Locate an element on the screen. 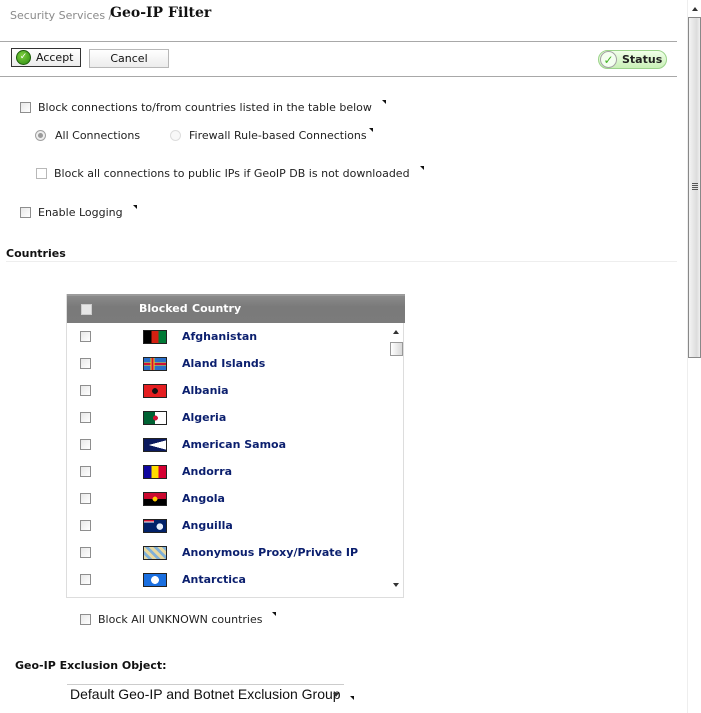 The width and height of the screenshot is (701, 713). all-connections-radio is located at coordinates (40, 135).